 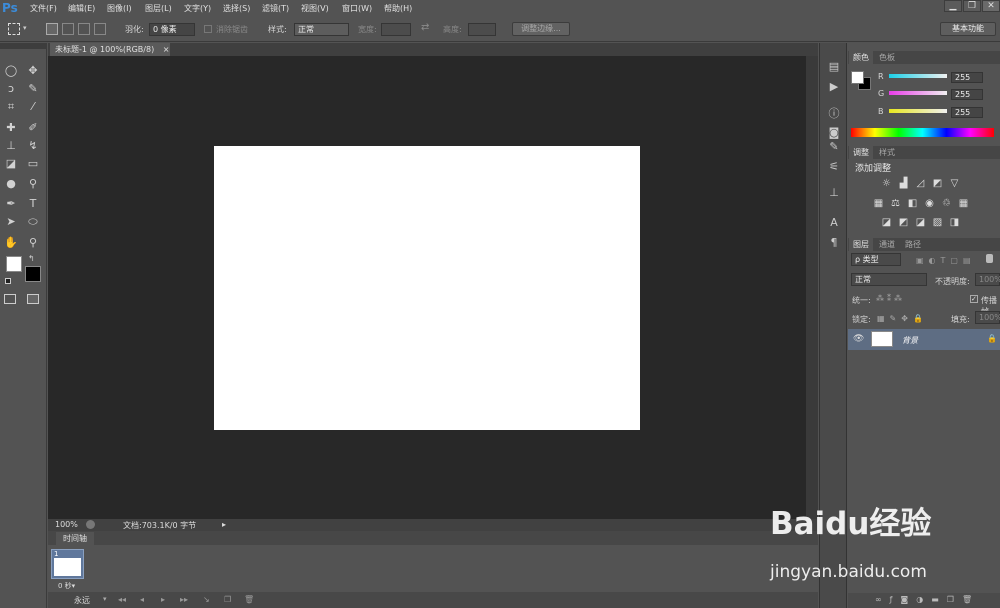 What do you see at coordinates (878, 203) in the screenshot?
I see `hue-saturation-icon: ▦` at bounding box center [878, 203].